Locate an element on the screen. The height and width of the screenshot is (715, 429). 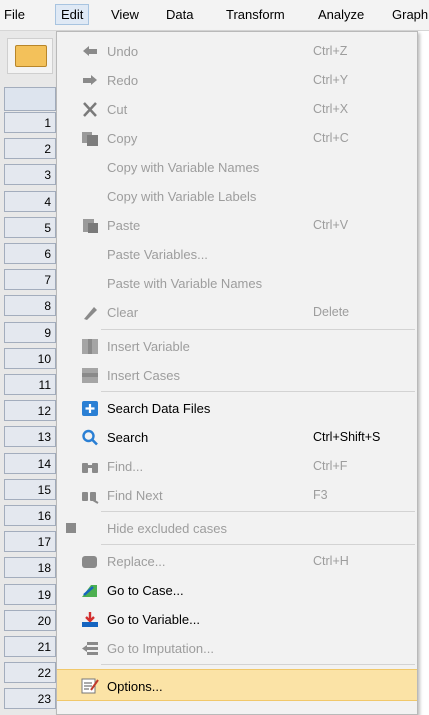
menu-item-shortcut: Ctrl+Shift+S is located at coordinates (347, 437).